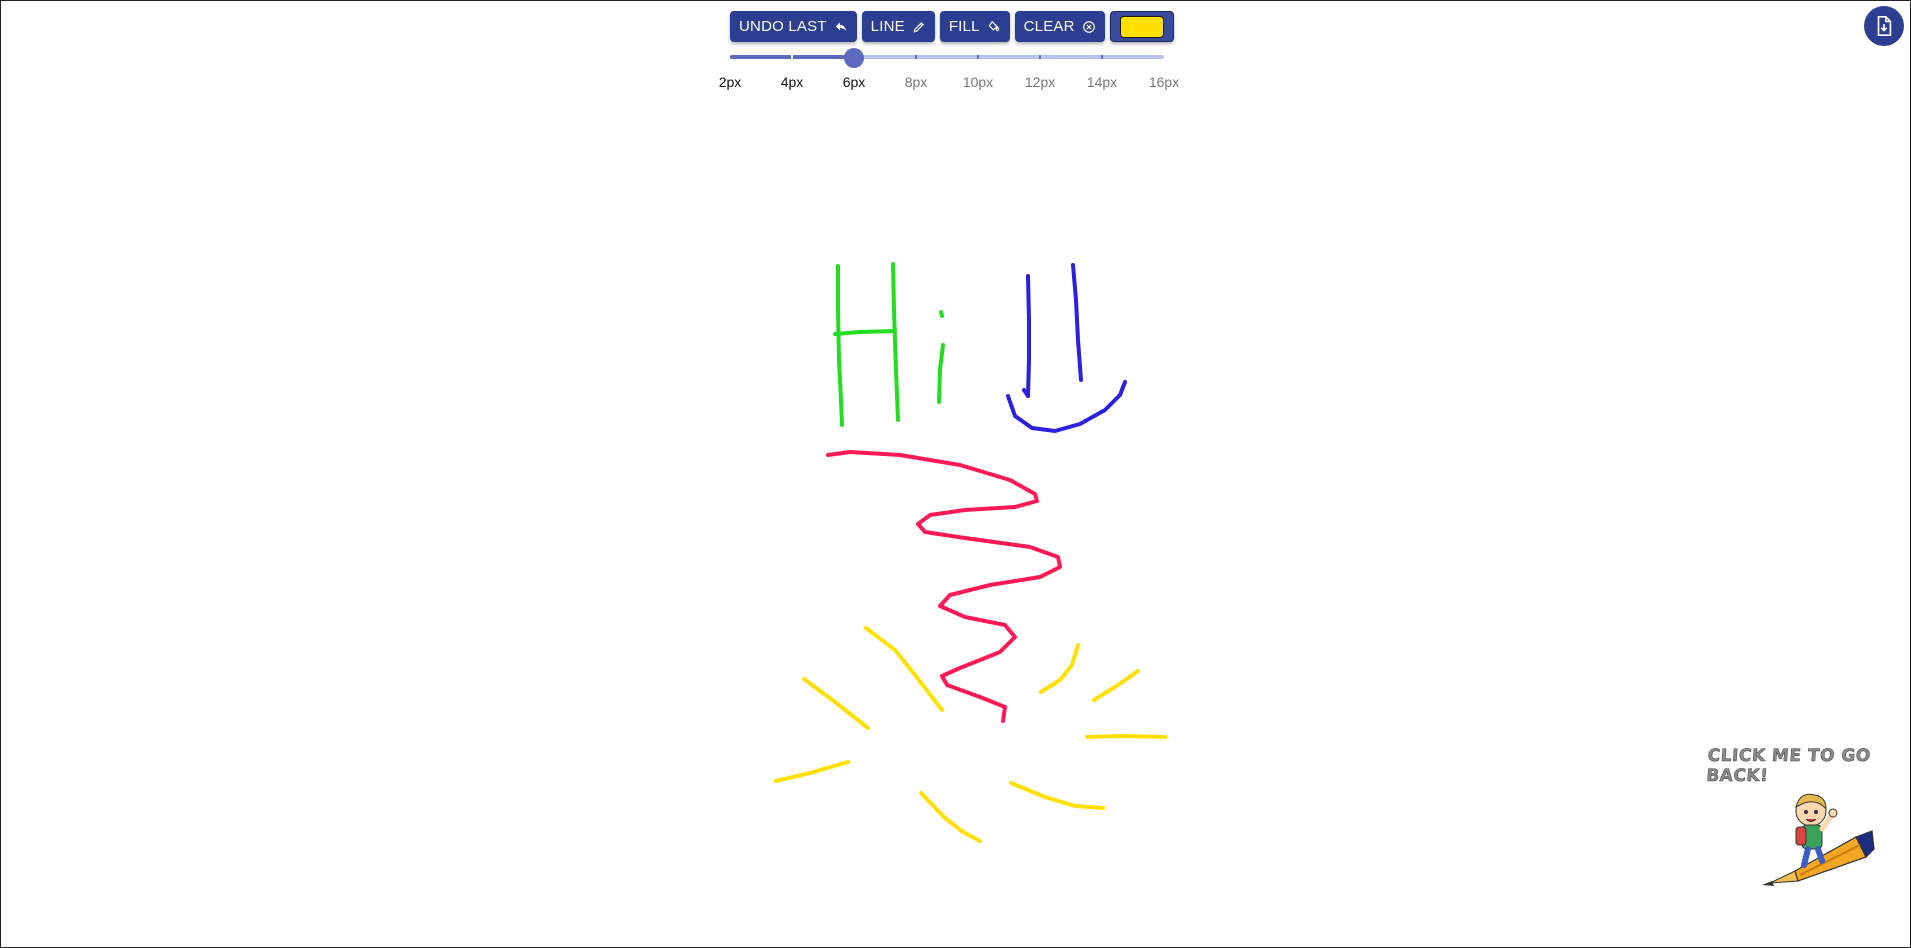 The image size is (1911, 948). What do you see at coordinates (854, 82) in the screenshot?
I see `brush-size-label: 6px` at bounding box center [854, 82].